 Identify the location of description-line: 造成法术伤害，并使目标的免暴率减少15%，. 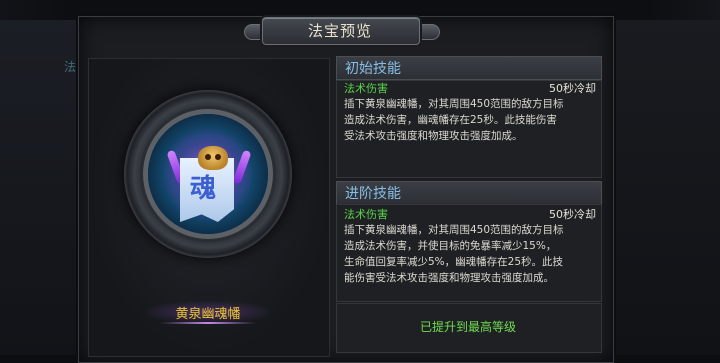
(450, 246).